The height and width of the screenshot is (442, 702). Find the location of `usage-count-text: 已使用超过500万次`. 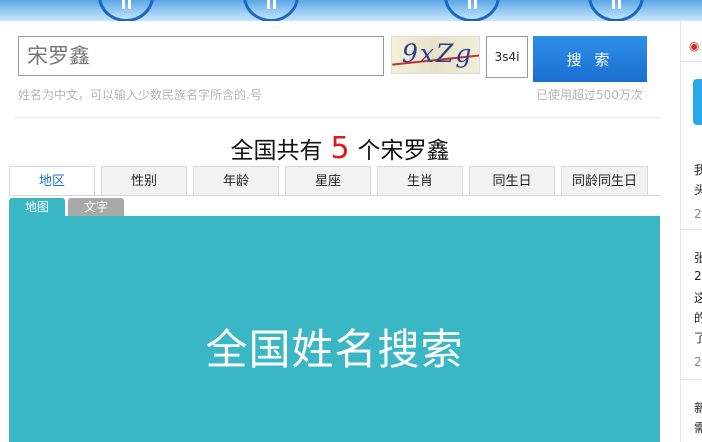

usage-count-text: 已使用超过500万次 is located at coordinates (589, 95).